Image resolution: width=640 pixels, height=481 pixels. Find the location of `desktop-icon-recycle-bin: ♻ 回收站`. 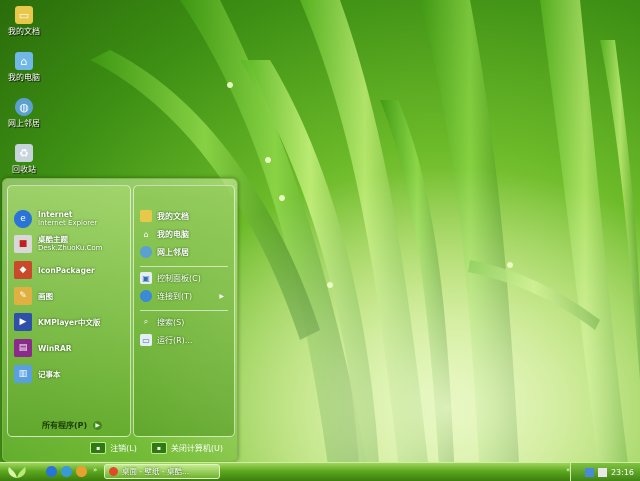

desktop-icon-recycle-bin: ♻ 回收站 is located at coordinates (24, 159).